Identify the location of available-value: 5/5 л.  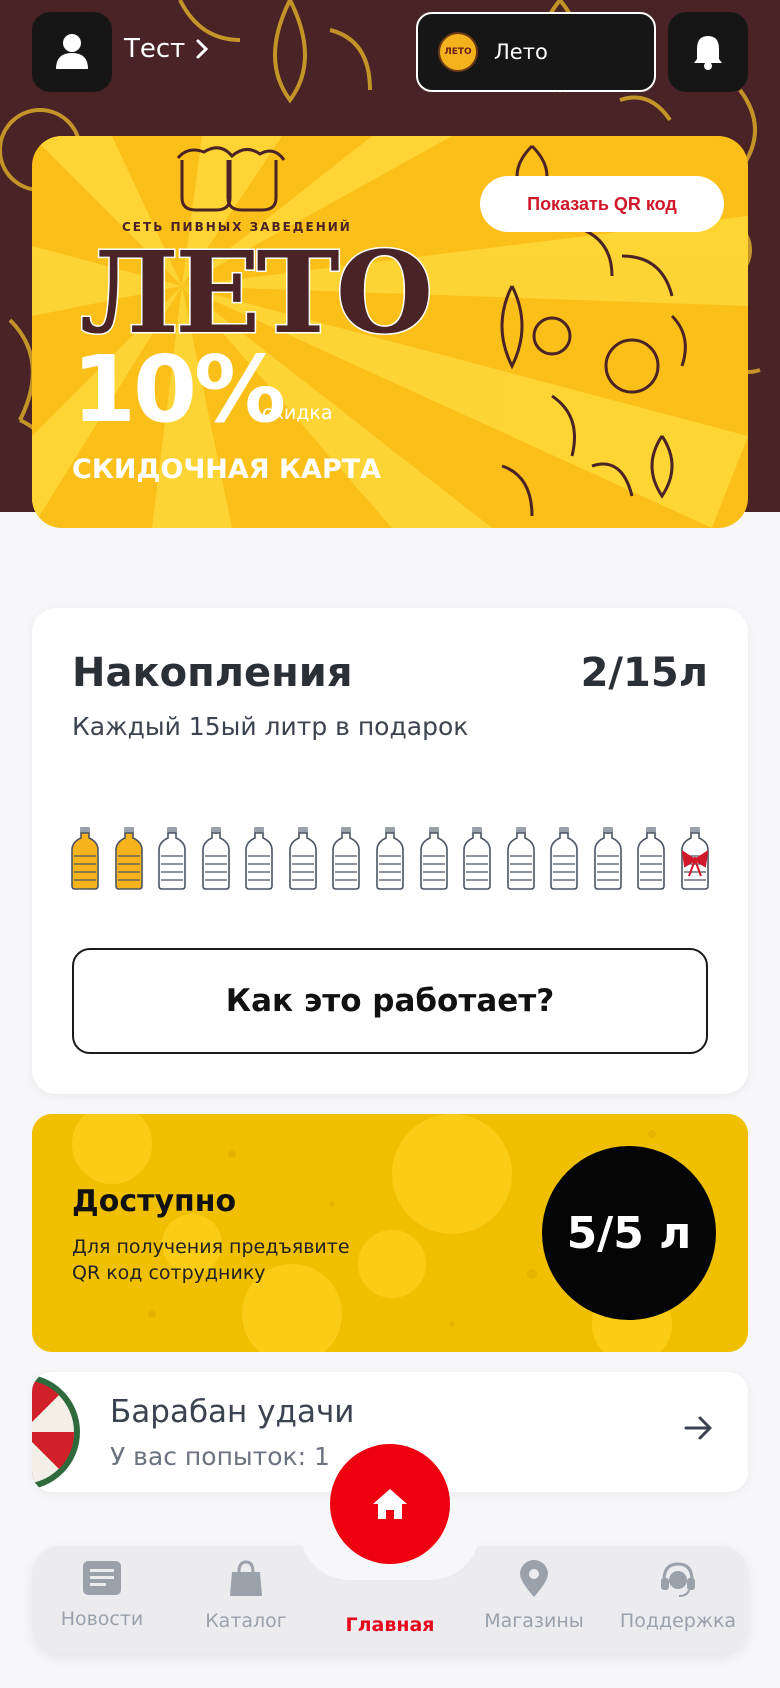
(629, 1233).